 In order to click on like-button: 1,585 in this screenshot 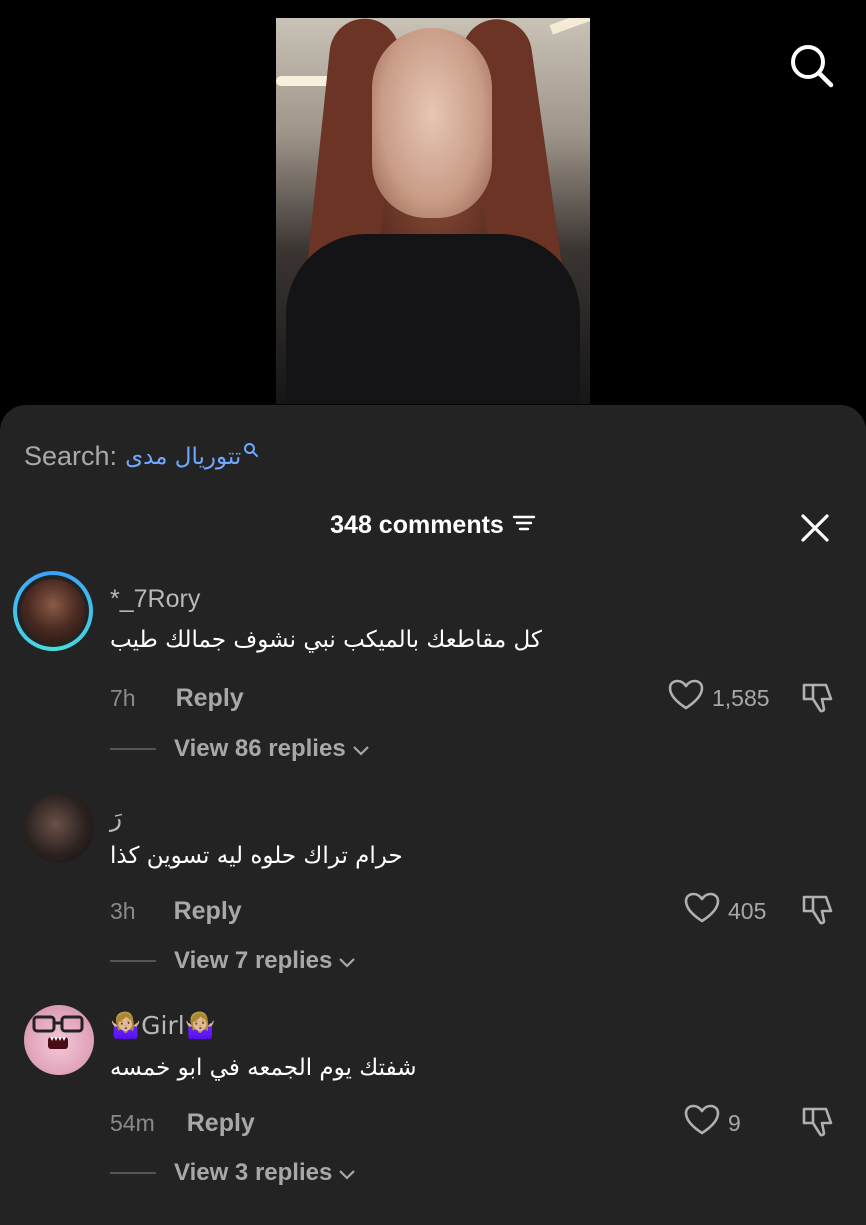, I will do `click(719, 698)`.